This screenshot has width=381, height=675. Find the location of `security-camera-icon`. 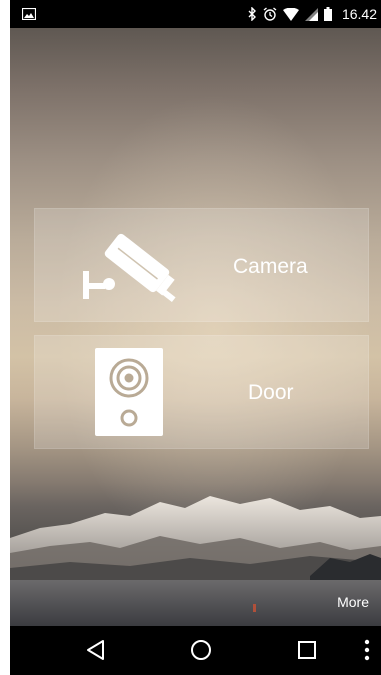

security-camera-icon is located at coordinates (129, 268).